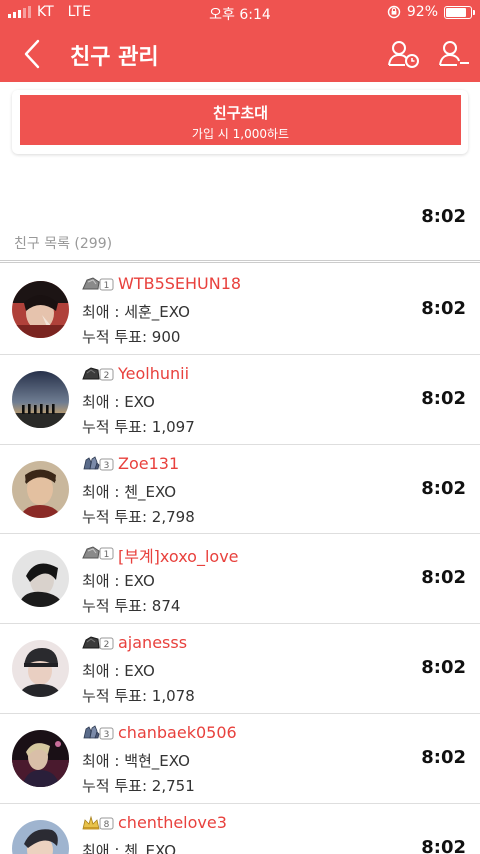 The image size is (480, 854). I want to click on vote-count: 누적 투표: 1,078, so click(138, 696).